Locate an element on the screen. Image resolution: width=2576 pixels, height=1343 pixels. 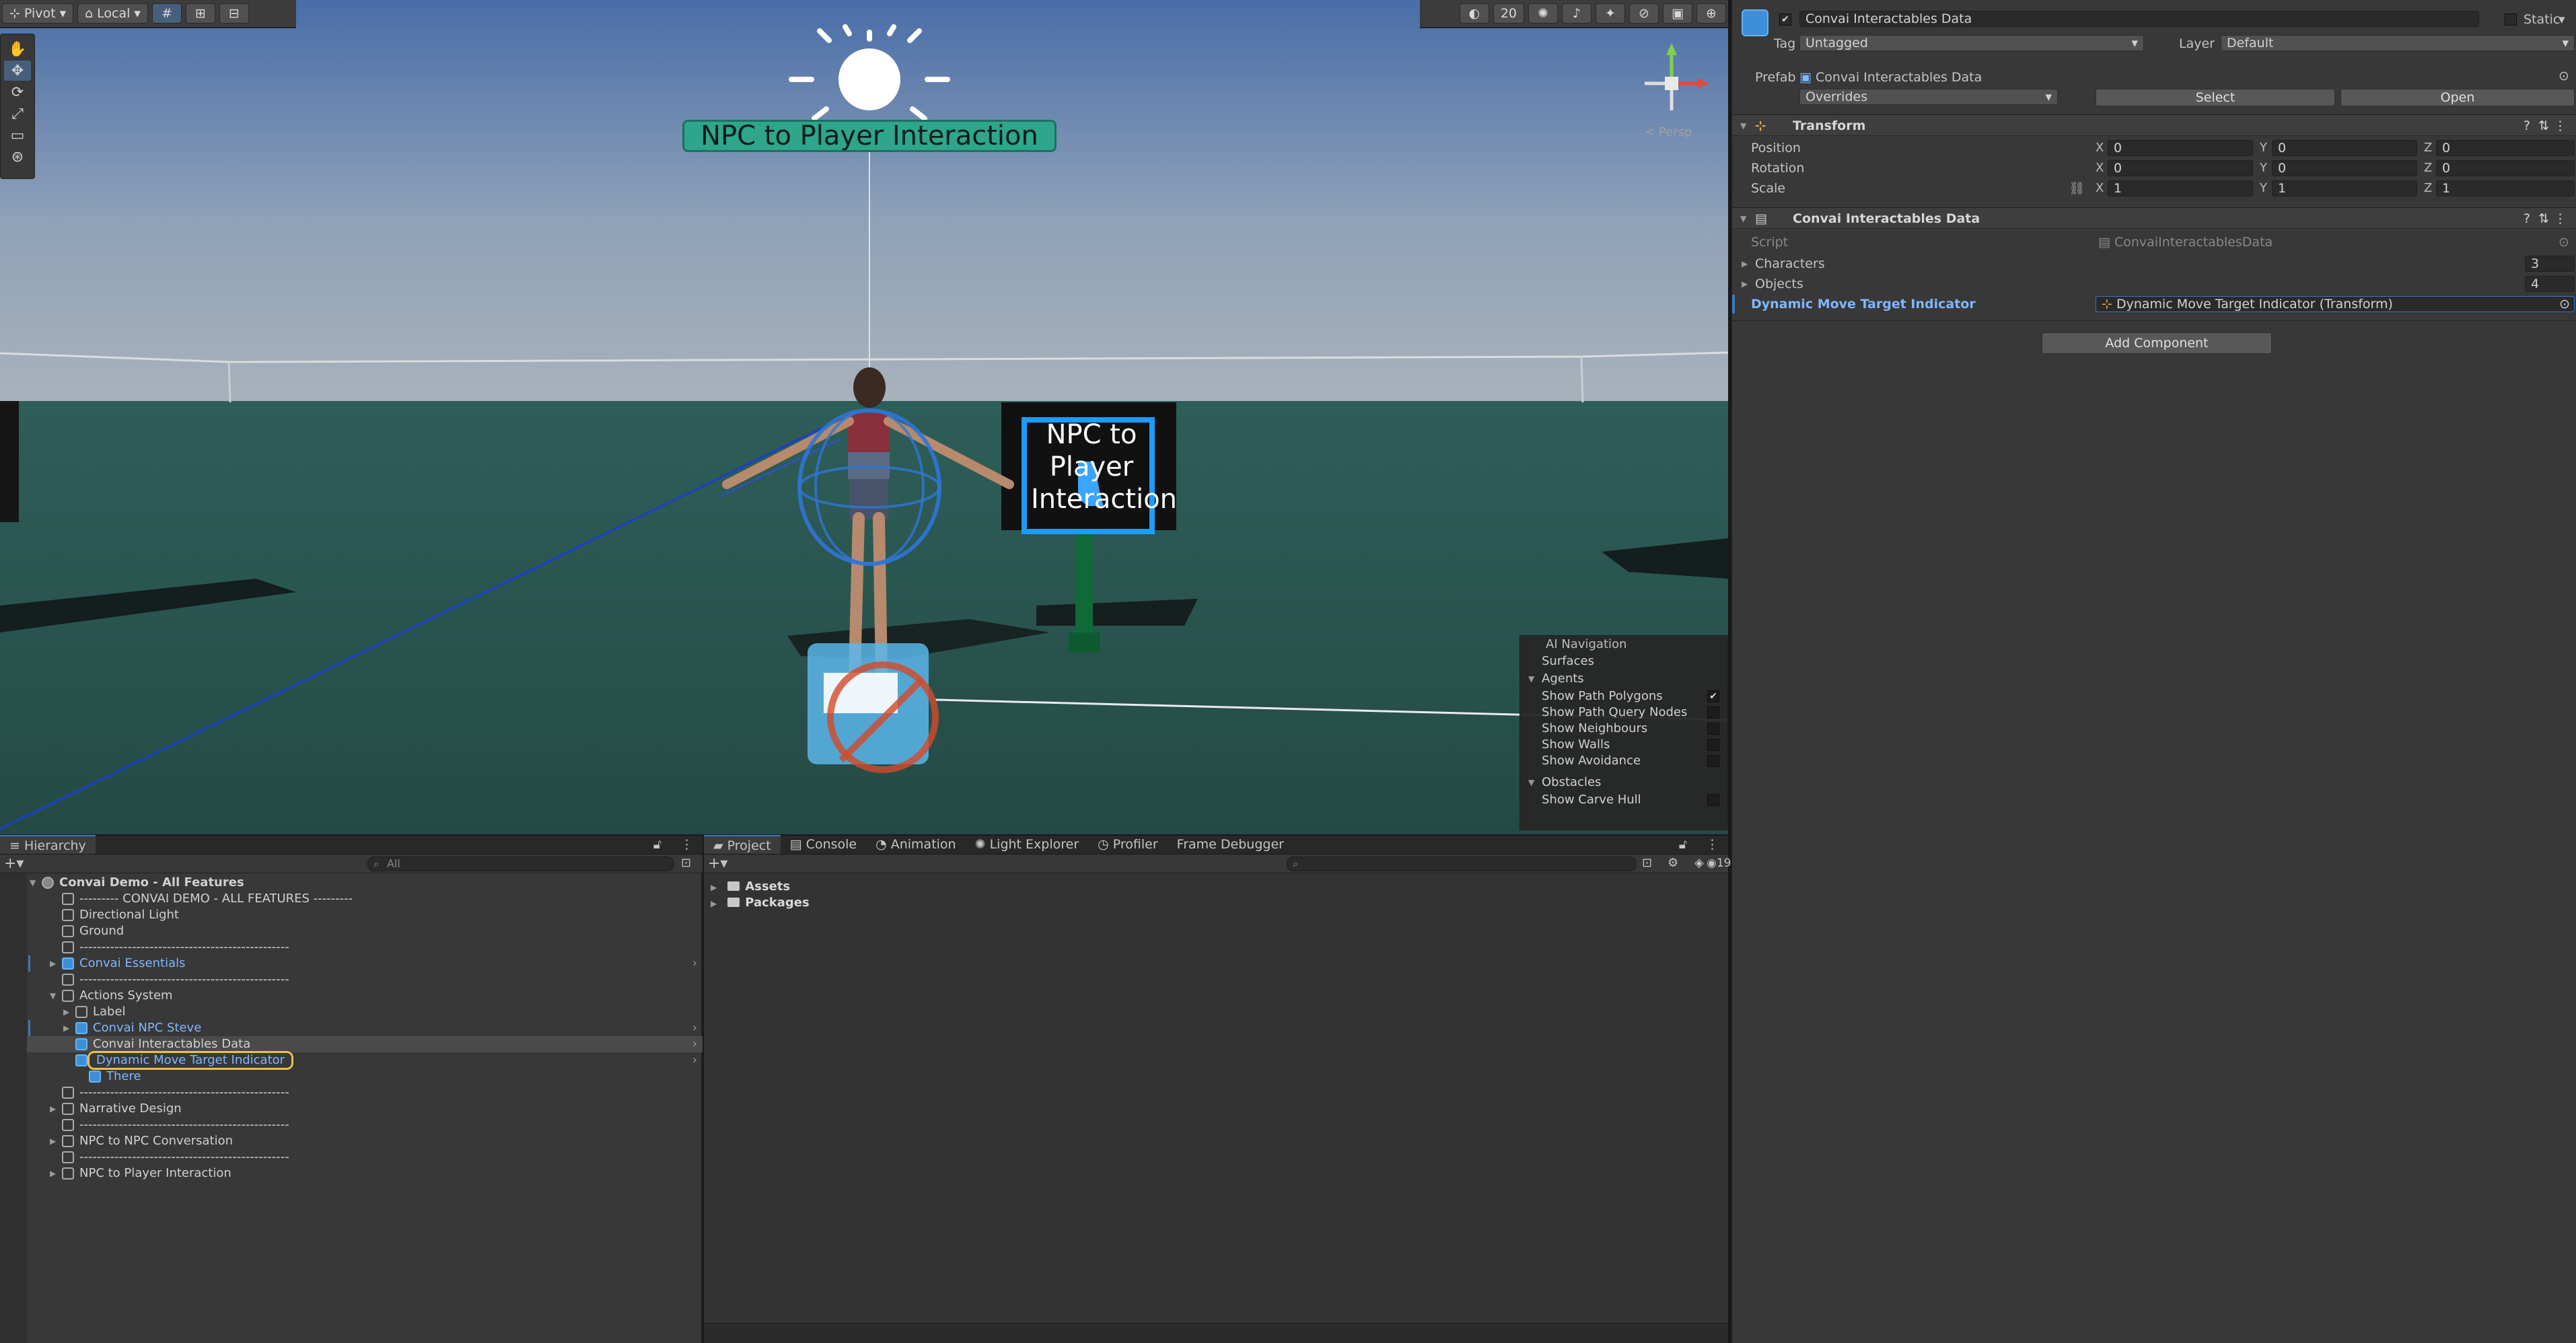
hierarchy-row: ▶ Narrative Design is located at coordinates (365, 1109).